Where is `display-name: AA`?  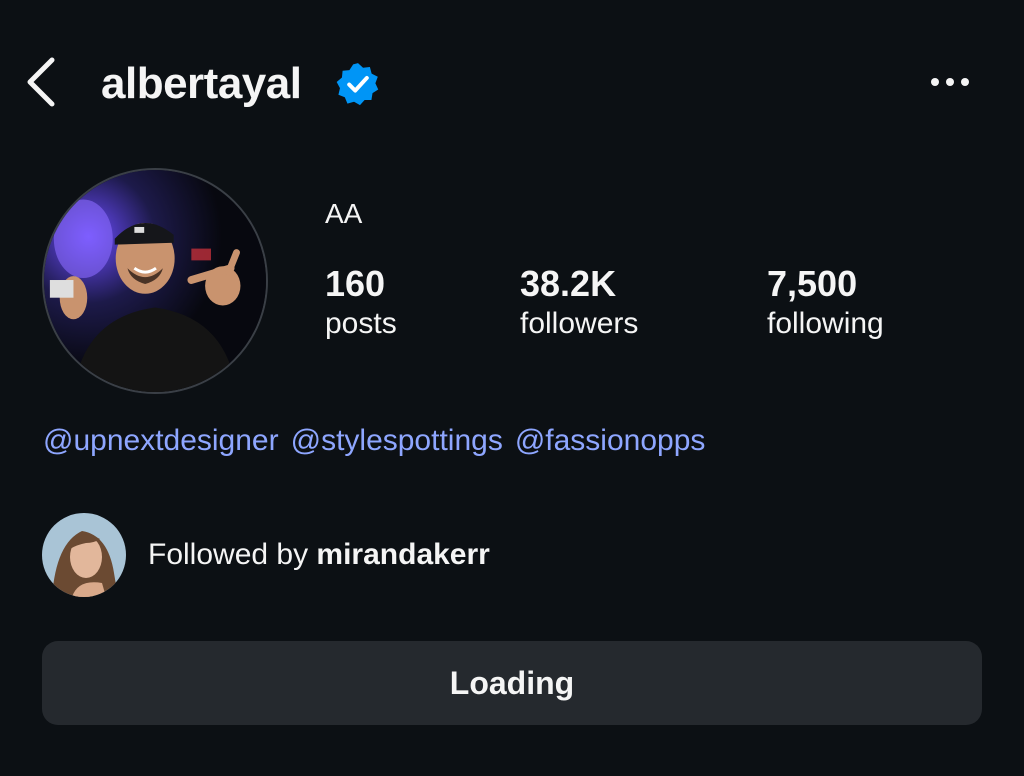 display-name: AA is located at coordinates (344, 213).